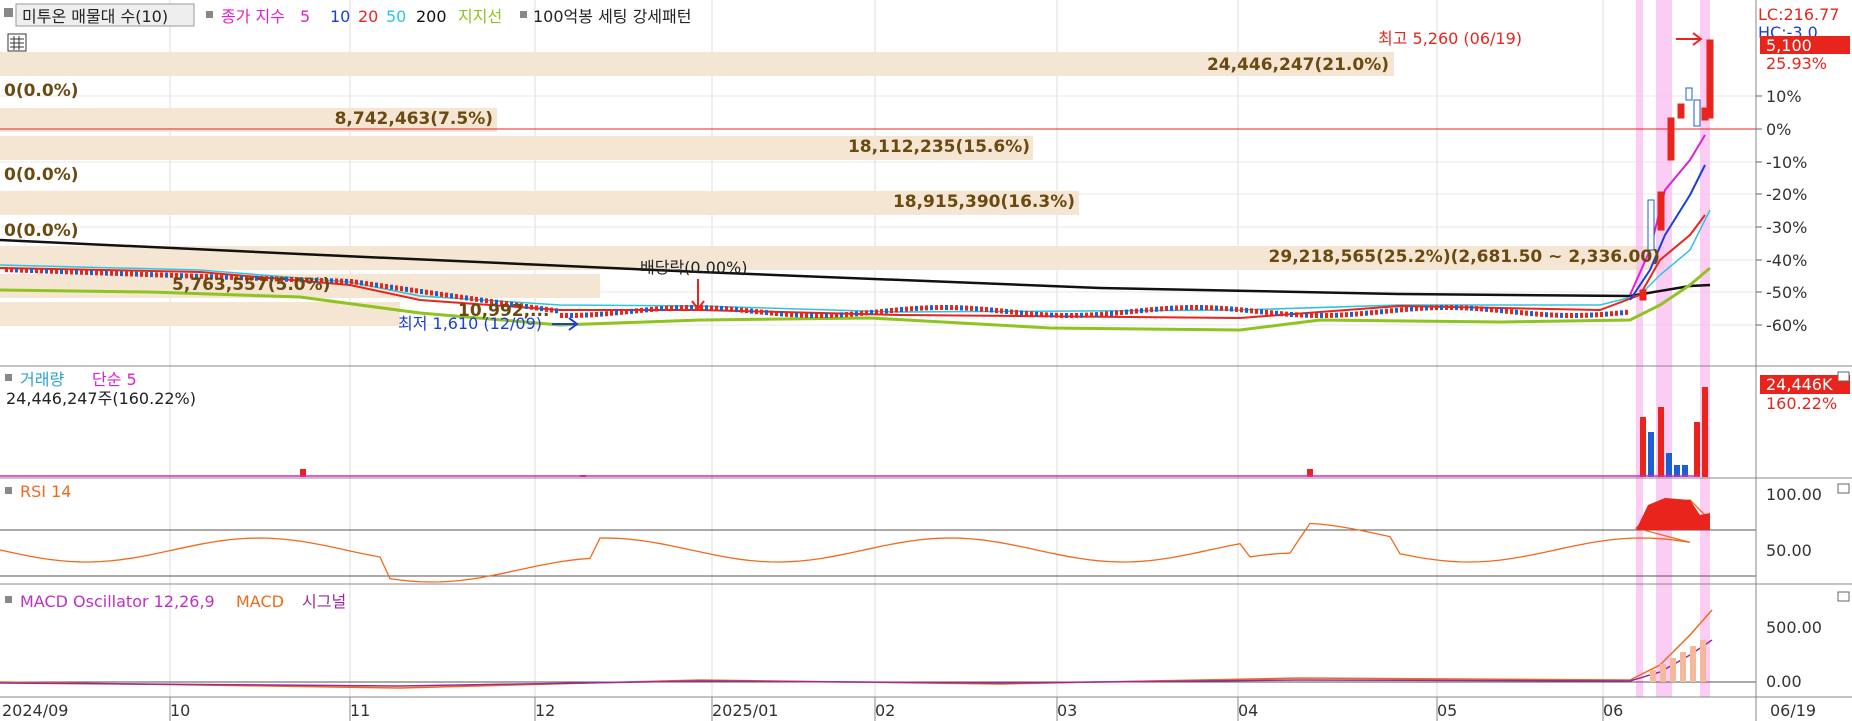  What do you see at coordinates (101, 398) in the screenshot?
I see `volume-info: 24,446,247주(160.22%)` at bounding box center [101, 398].